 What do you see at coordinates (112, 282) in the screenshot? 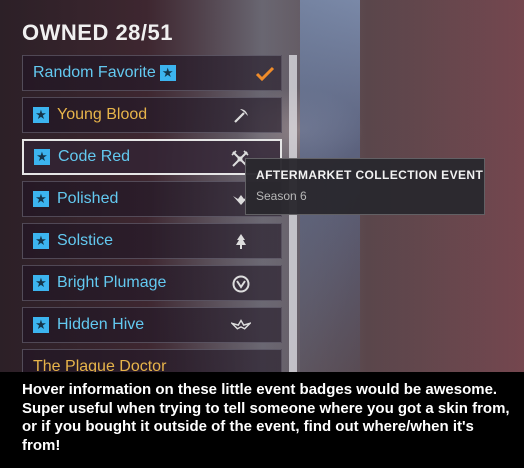
I see `item-label: Bright Plumage` at bounding box center [112, 282].